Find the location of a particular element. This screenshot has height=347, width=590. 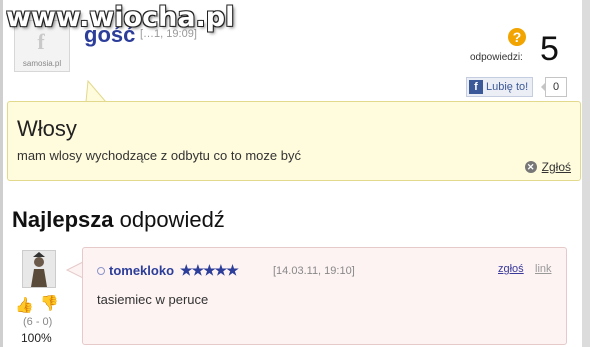

close-circle-icon: ✕ is located at coordinates (530, 167).